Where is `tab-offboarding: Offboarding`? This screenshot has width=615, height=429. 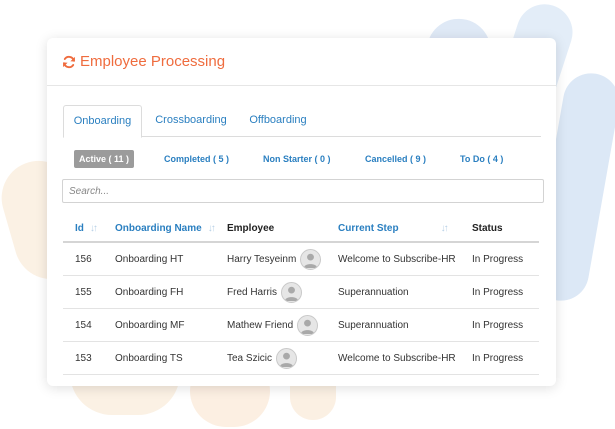 tab-offboarding: Offboarding is located at coordinates (278, 120).